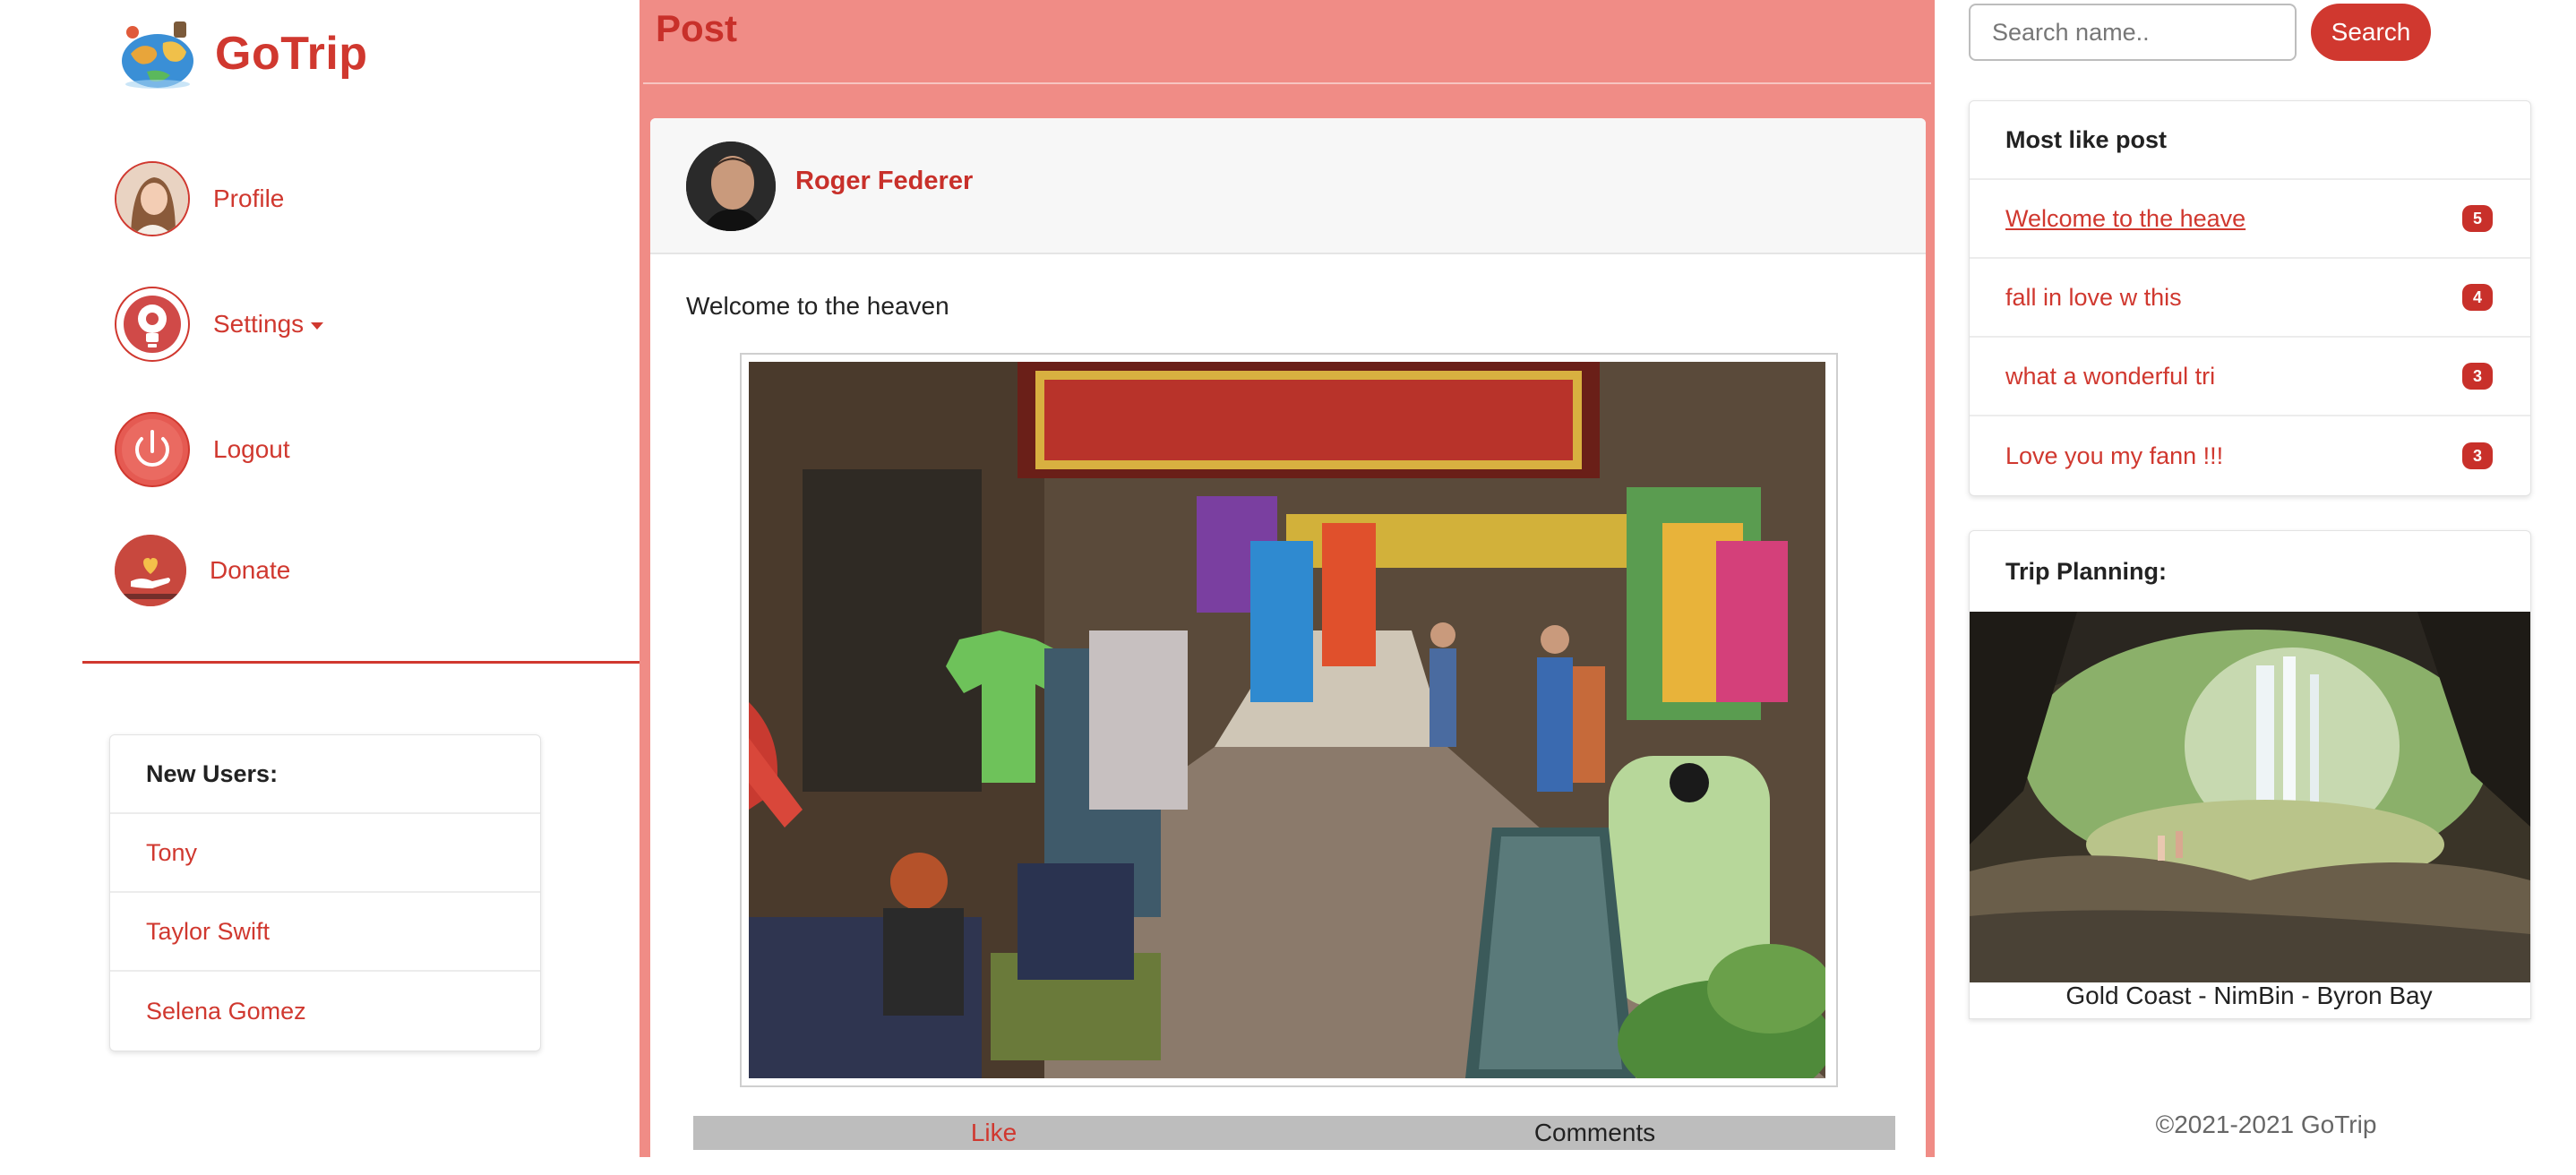 The height and width of the screenshot is (1175, 2576). I want to click on nav-profile-label: Profile, so click(249, 198).